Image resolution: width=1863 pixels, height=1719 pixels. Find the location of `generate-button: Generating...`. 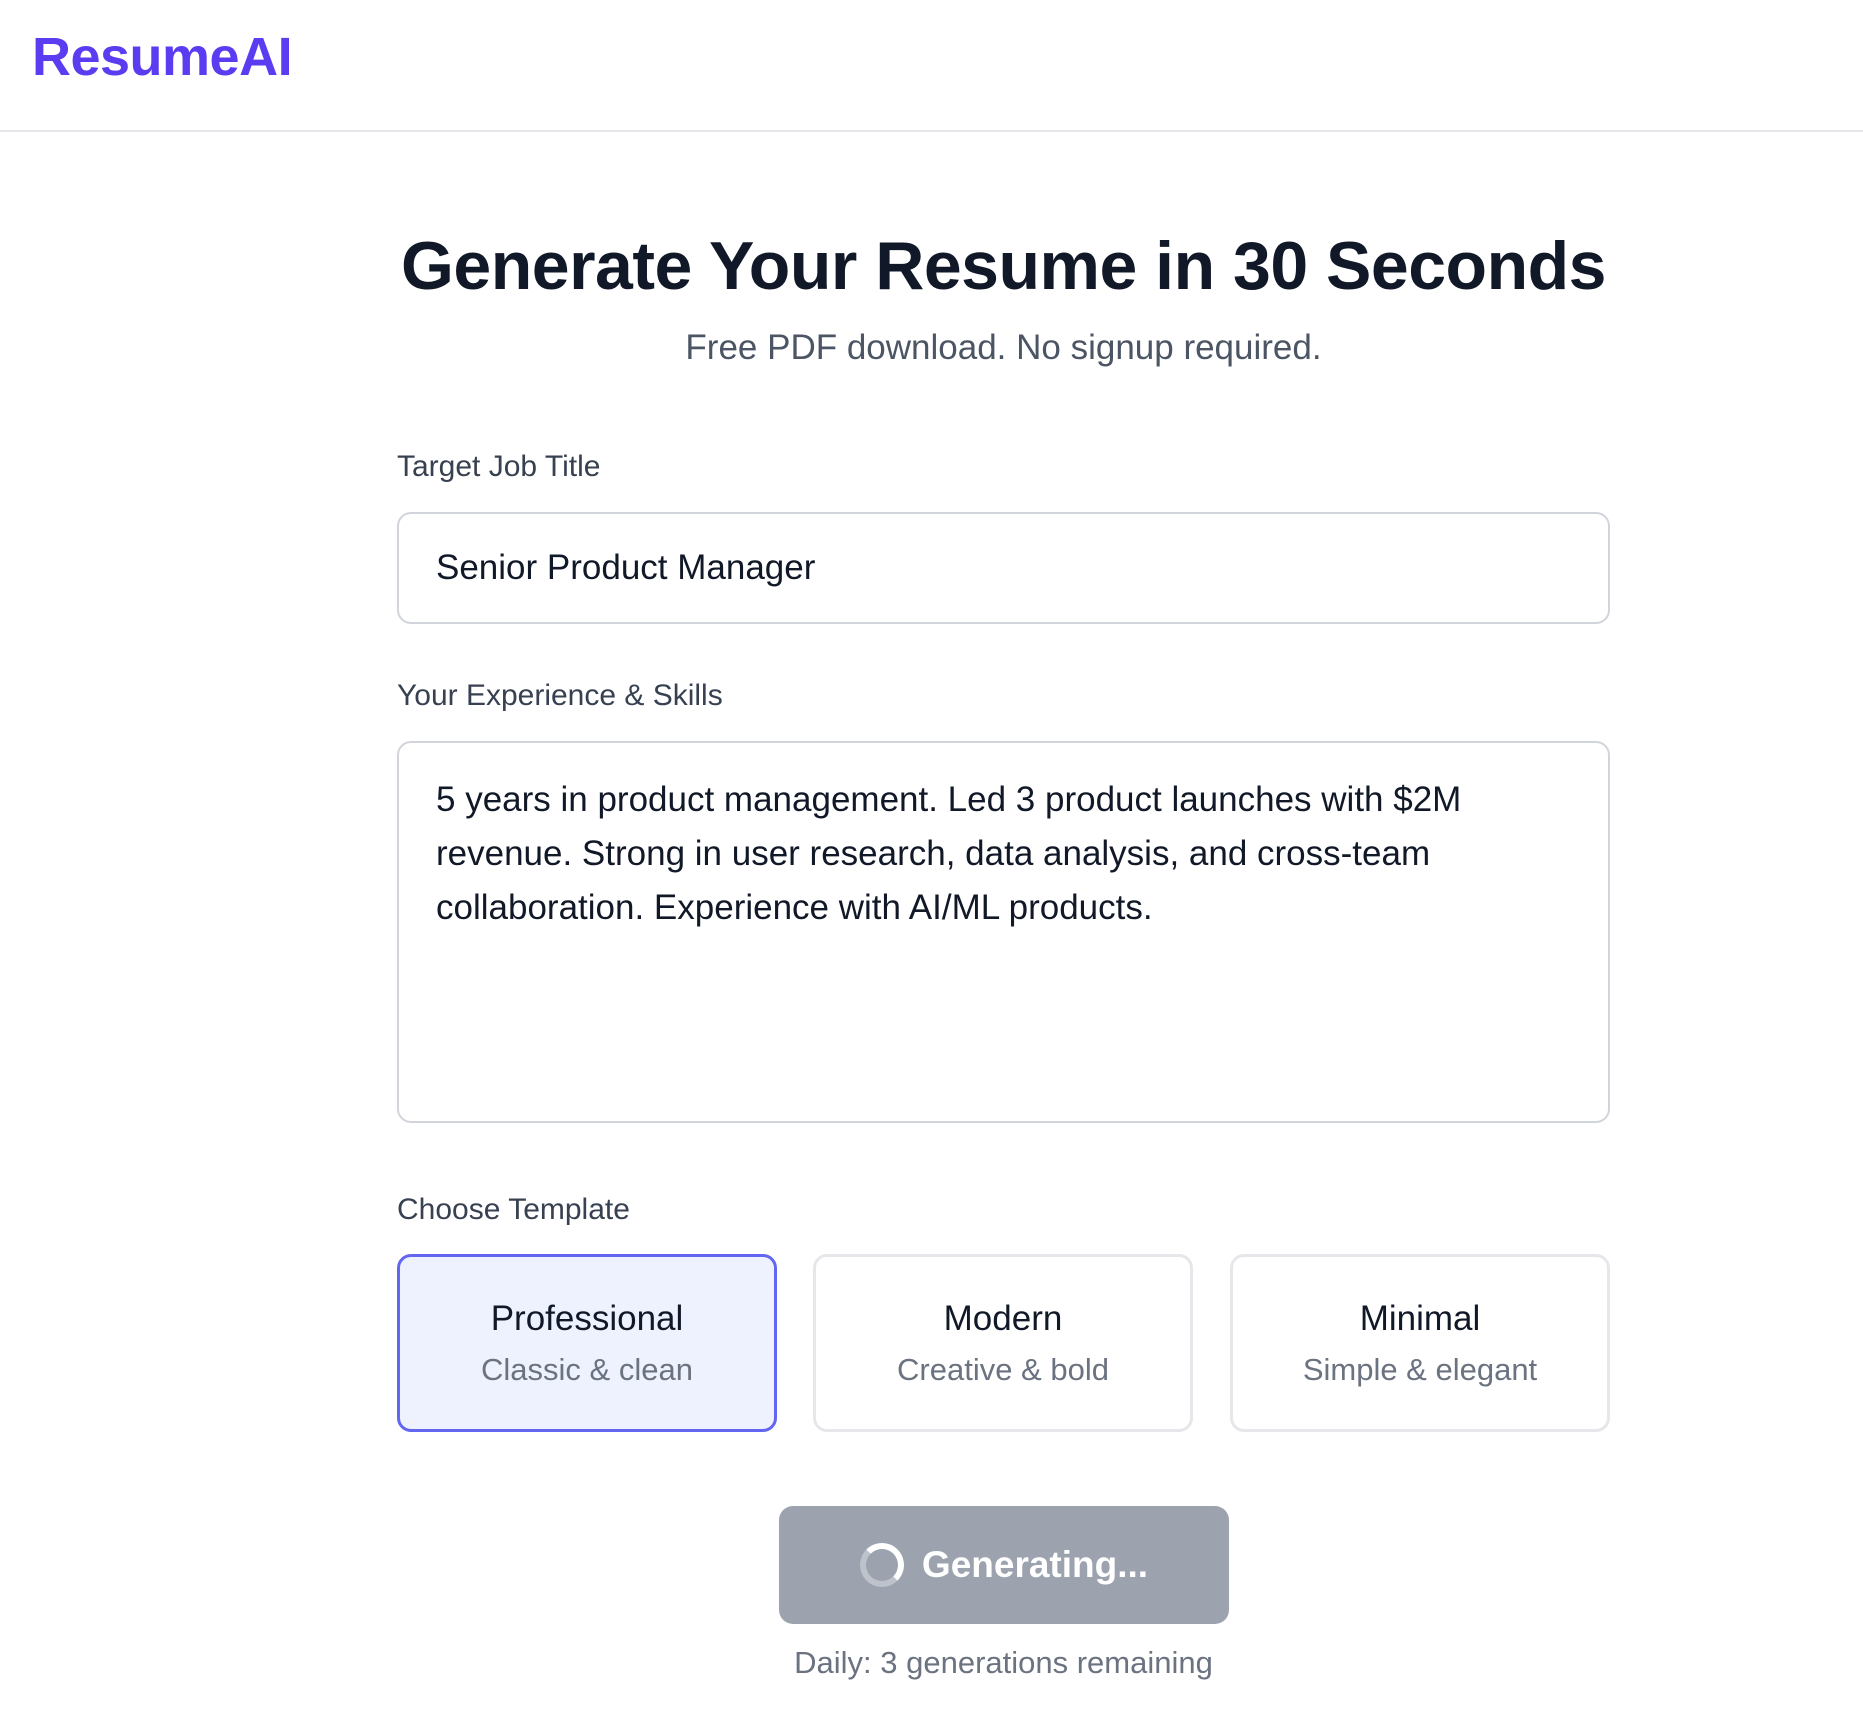

generate-button: Generating... is located at coordinates (1004, 1565).